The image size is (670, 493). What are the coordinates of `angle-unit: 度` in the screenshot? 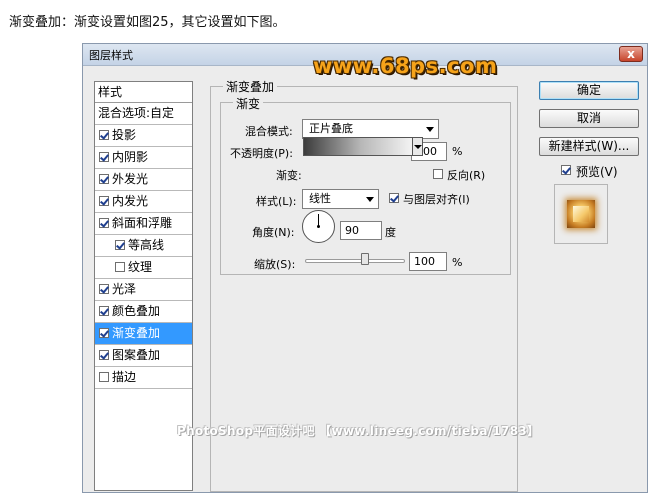 It's located at (390, 232).